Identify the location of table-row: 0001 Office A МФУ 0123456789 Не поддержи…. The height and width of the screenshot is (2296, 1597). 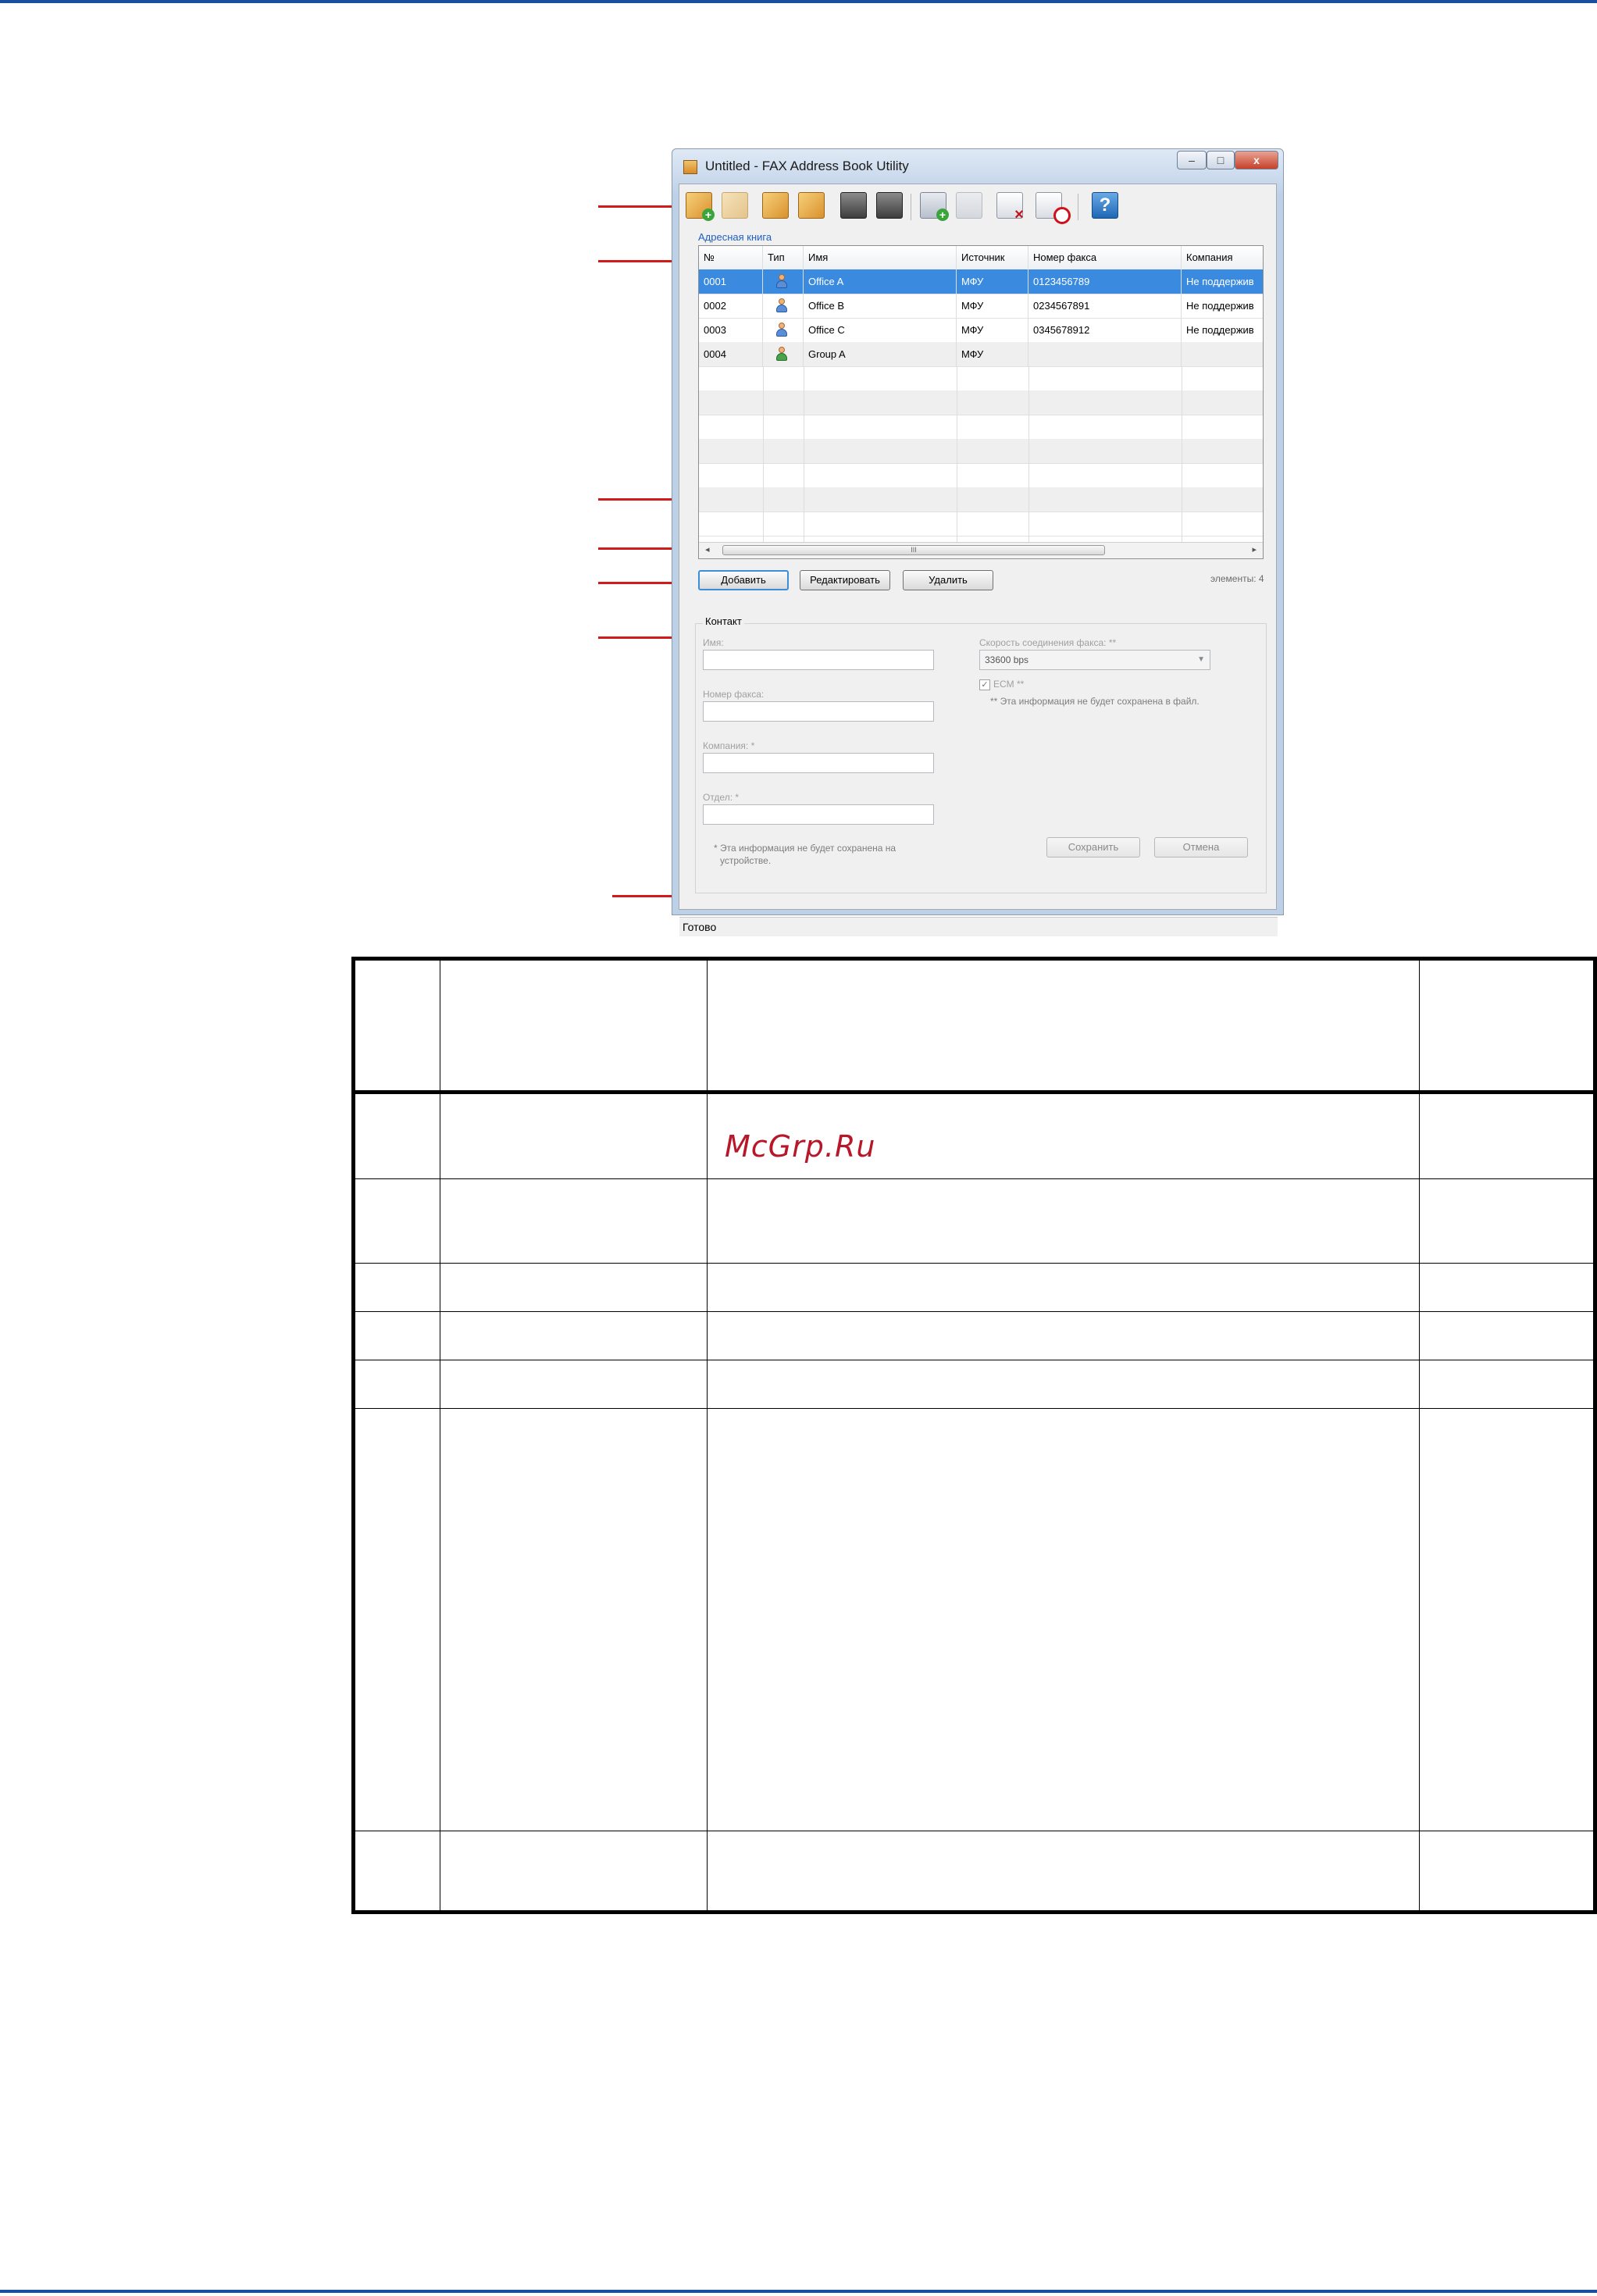
(981, 281).